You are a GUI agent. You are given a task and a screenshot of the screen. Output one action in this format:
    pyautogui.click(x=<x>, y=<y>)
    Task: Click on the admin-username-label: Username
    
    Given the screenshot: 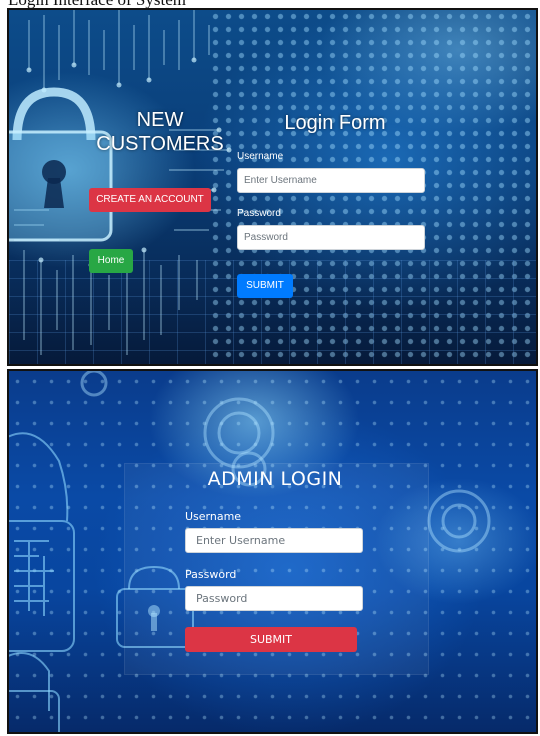 What is the action you would take?
    pyautogui.click(x=213, y=516)
    